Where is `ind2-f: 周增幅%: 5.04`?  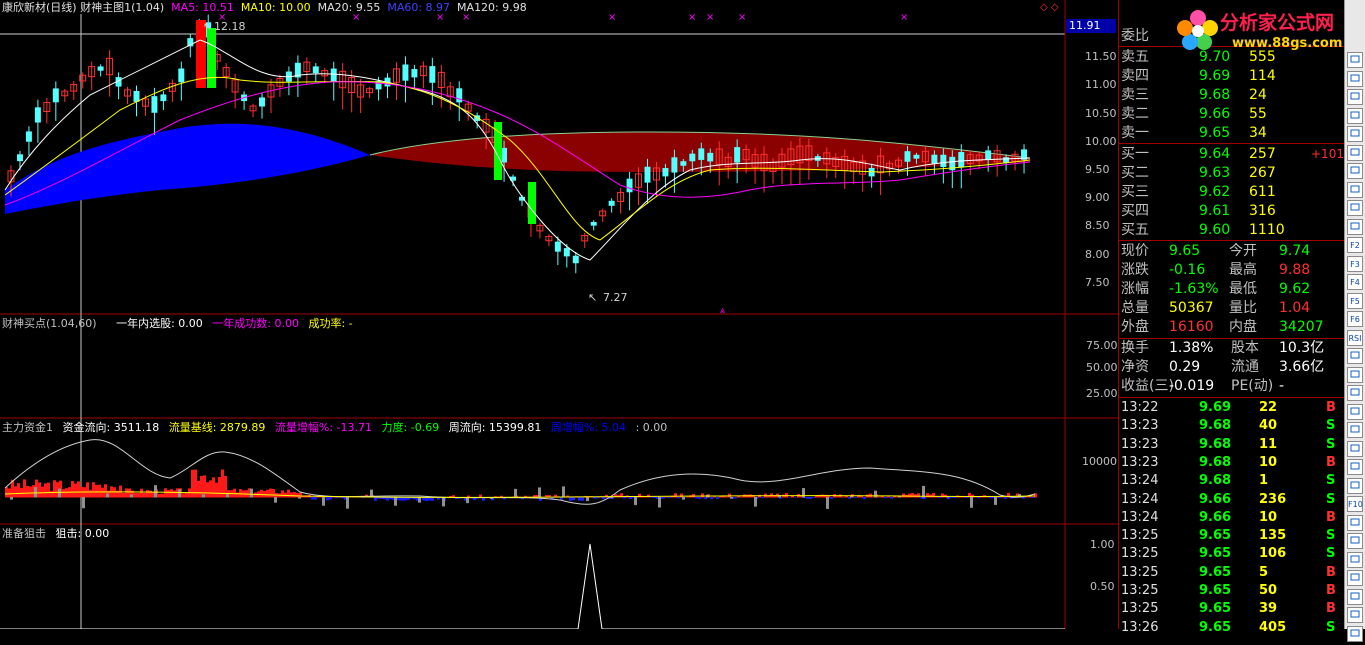
ind2-f: 周增幅%: 5.04 is located at coordinates (588, 427).